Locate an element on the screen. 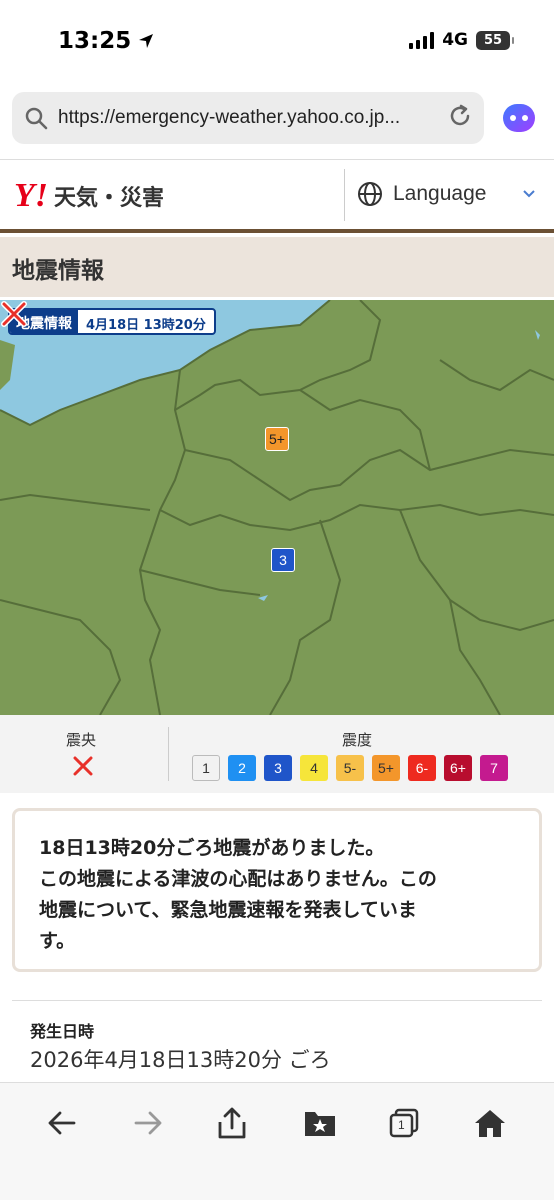 The width and height of the screenshot is (554, 1200). intensity-scale-item: 6+ is located at coordinates (458, 768).